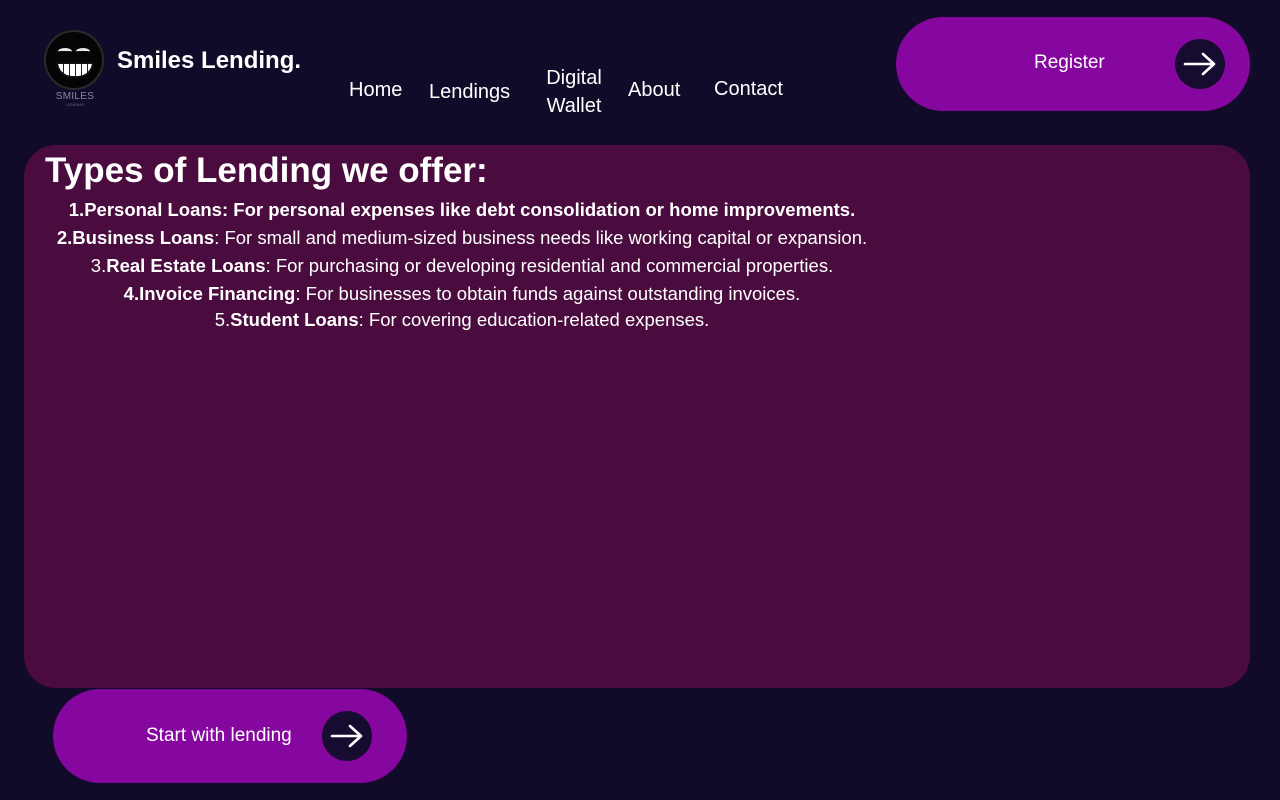 This screenshot has width=1280, height=800. I want to click on brand-logo: SMILES LENDING, so click(75, 70).